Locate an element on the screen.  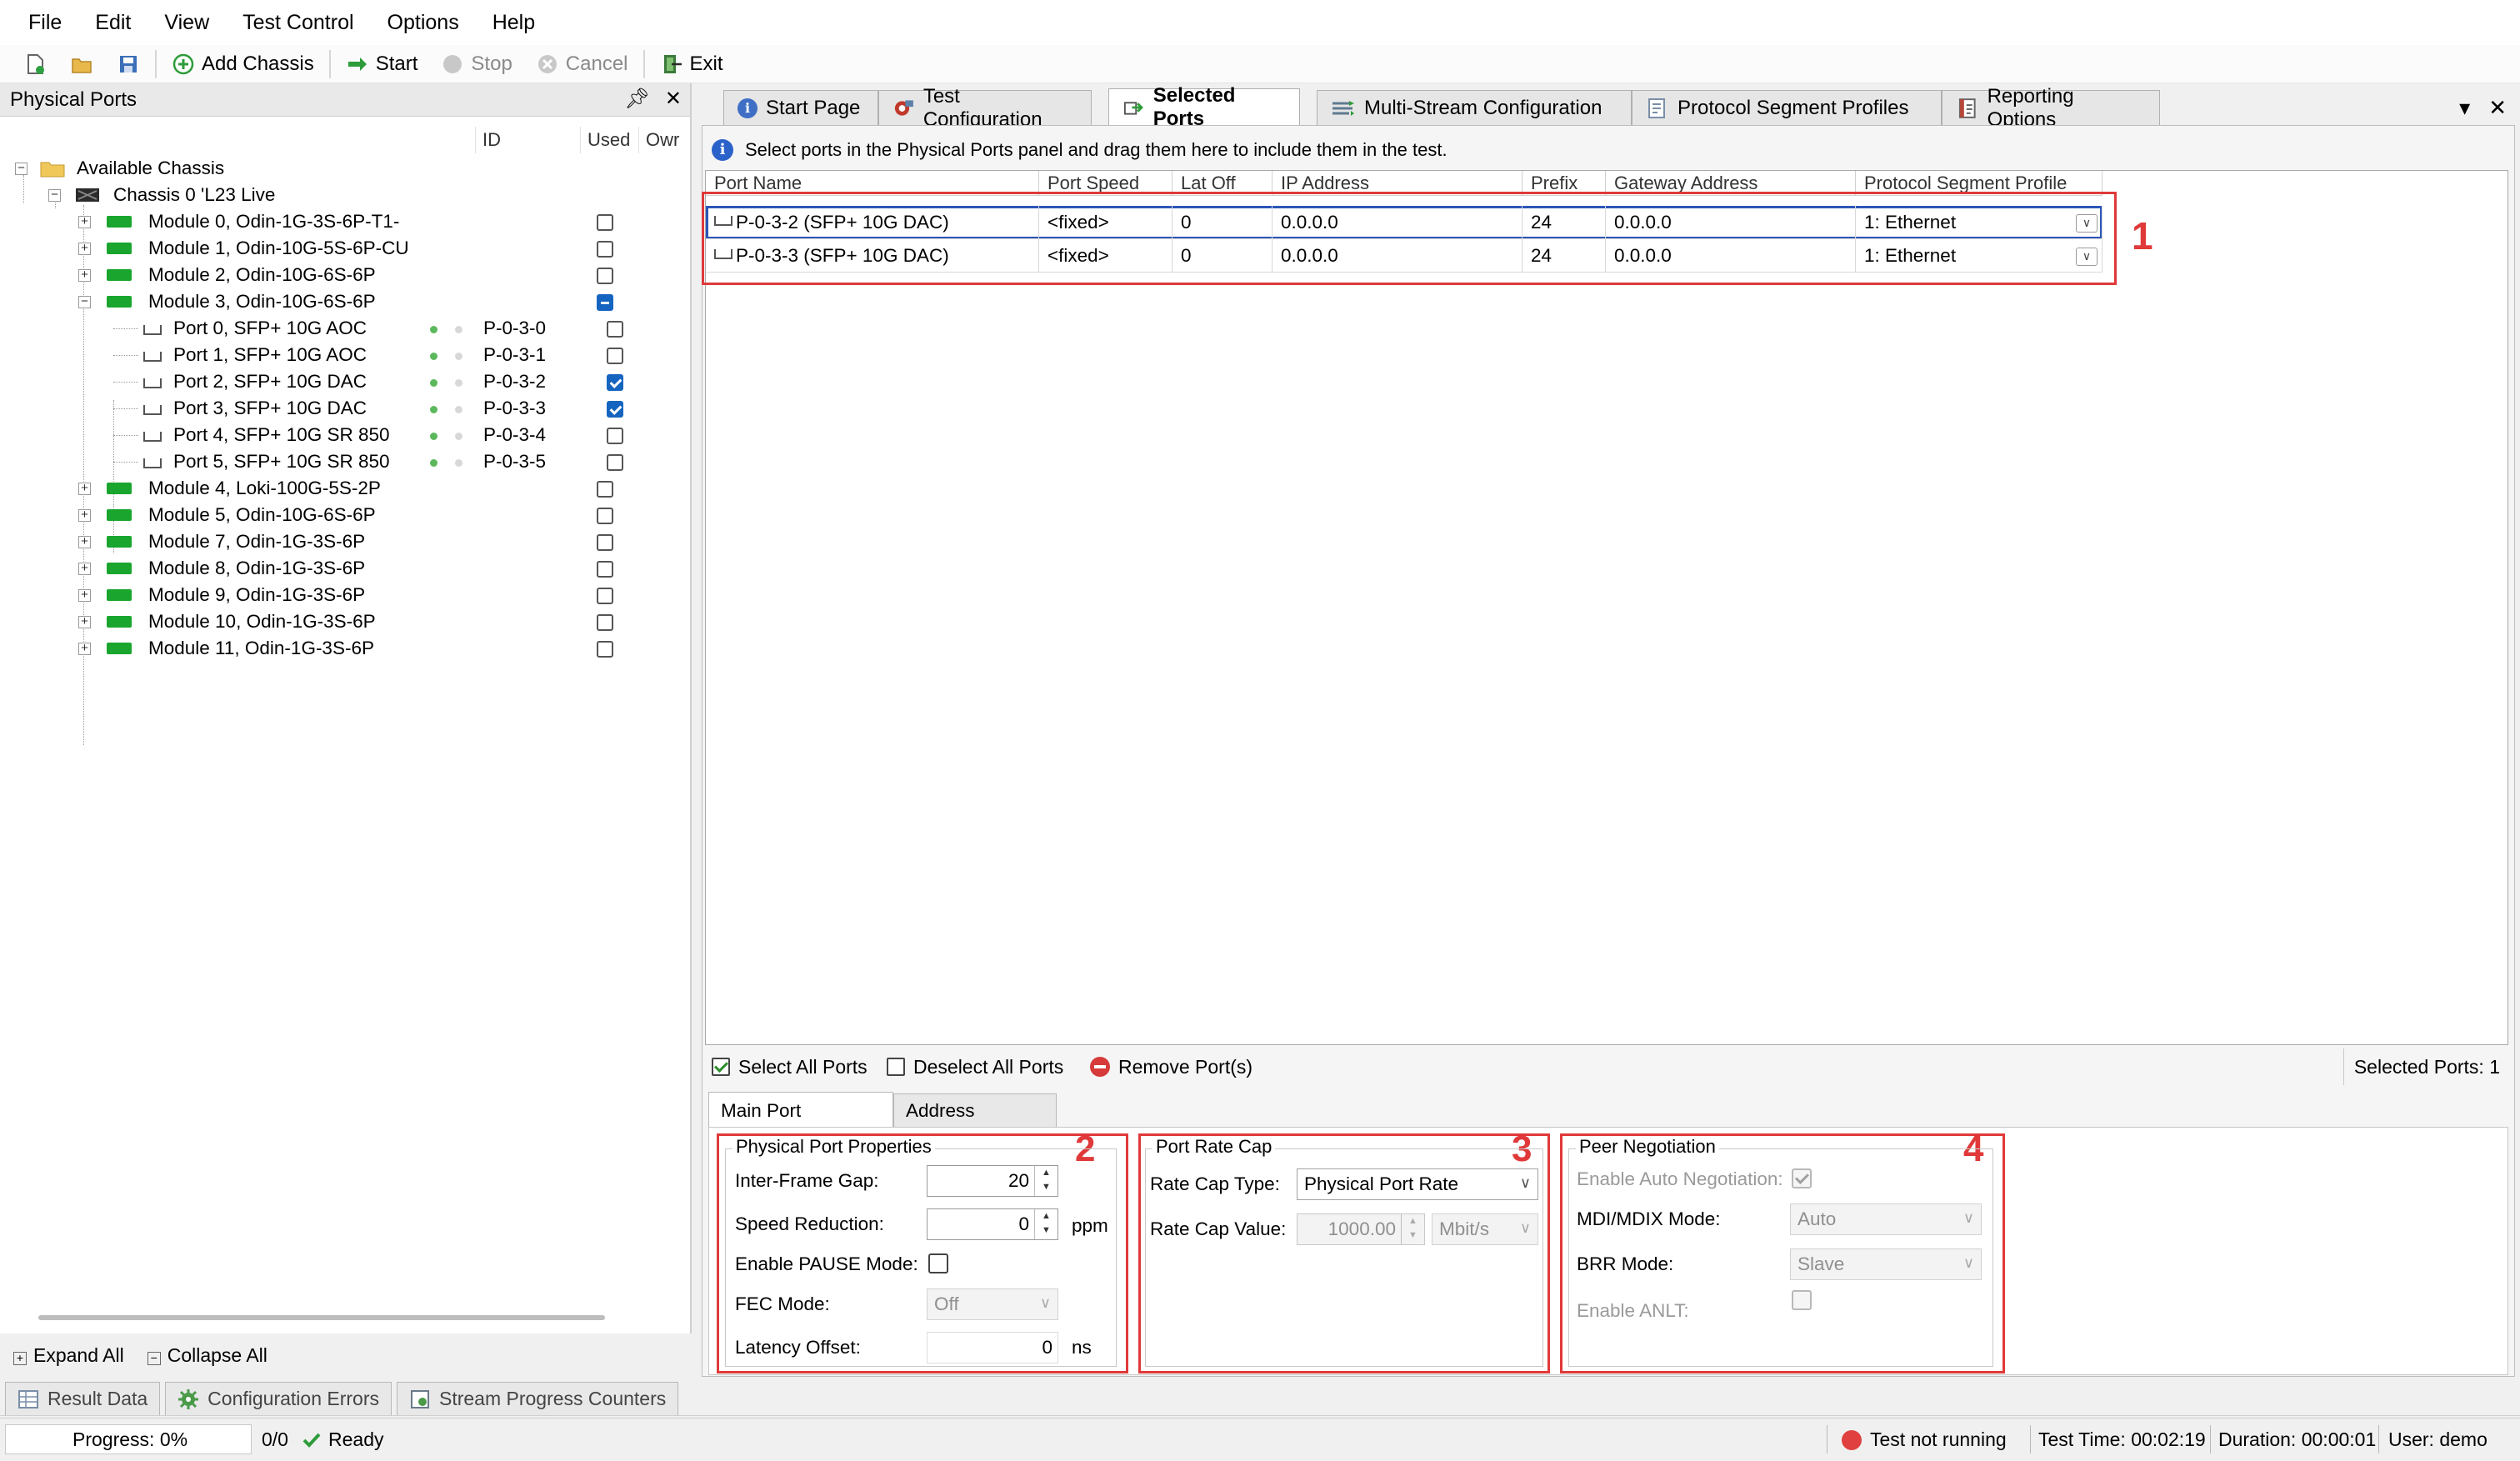
pause-mode-checkbox is located at coordinates (938, 1263).